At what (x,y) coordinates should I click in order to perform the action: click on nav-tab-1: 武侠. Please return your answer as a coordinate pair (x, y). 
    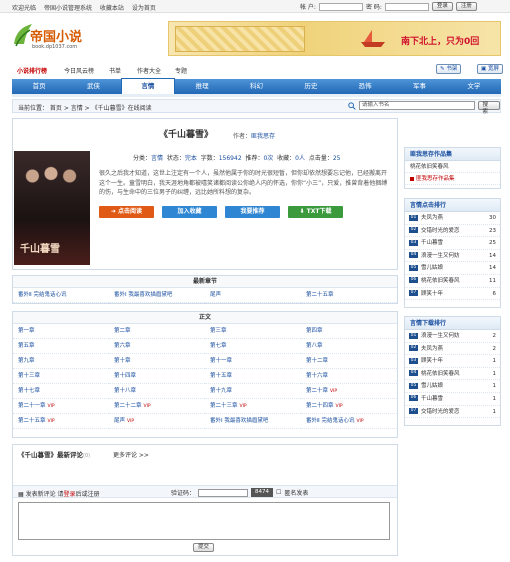
    Looking at the image, I should click on (93, 86).